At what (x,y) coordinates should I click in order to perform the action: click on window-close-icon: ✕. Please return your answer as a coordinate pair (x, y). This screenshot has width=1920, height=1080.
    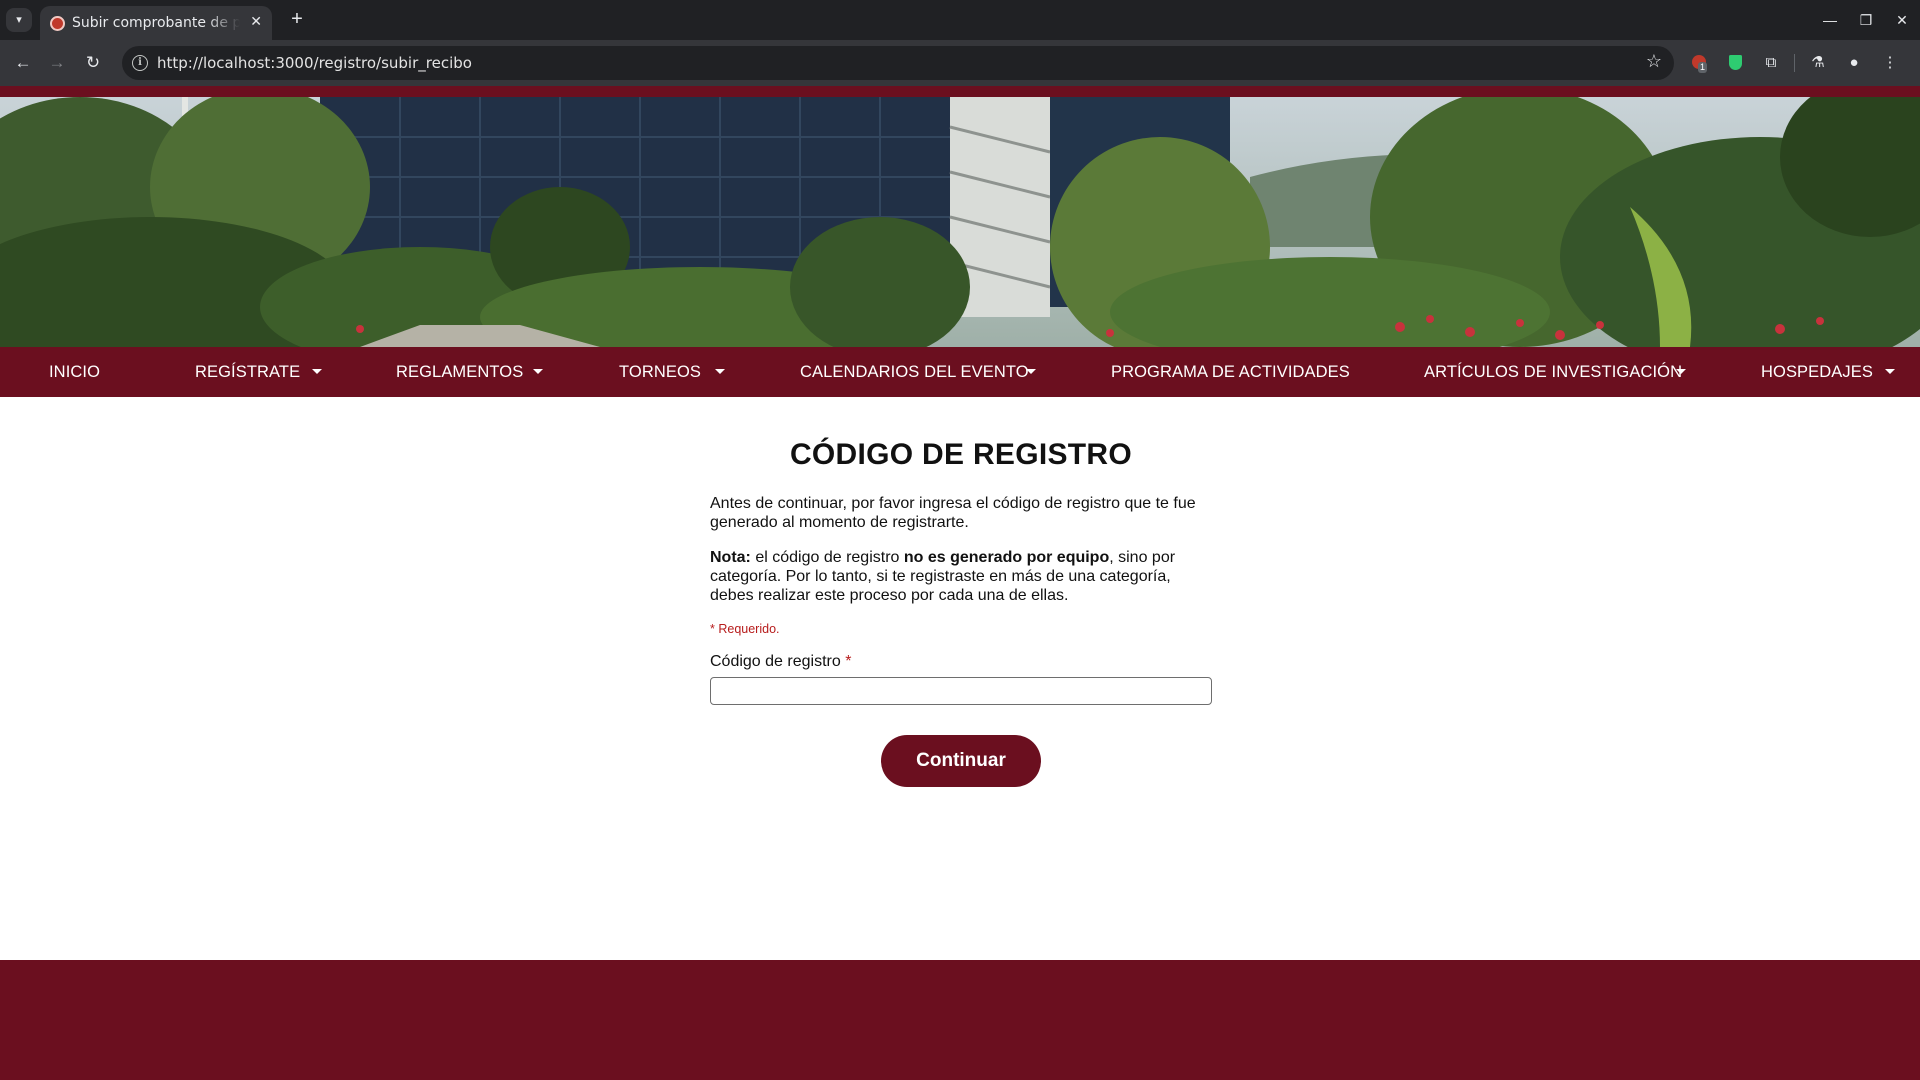
    Looking at the image, I should click on (1902, 20).